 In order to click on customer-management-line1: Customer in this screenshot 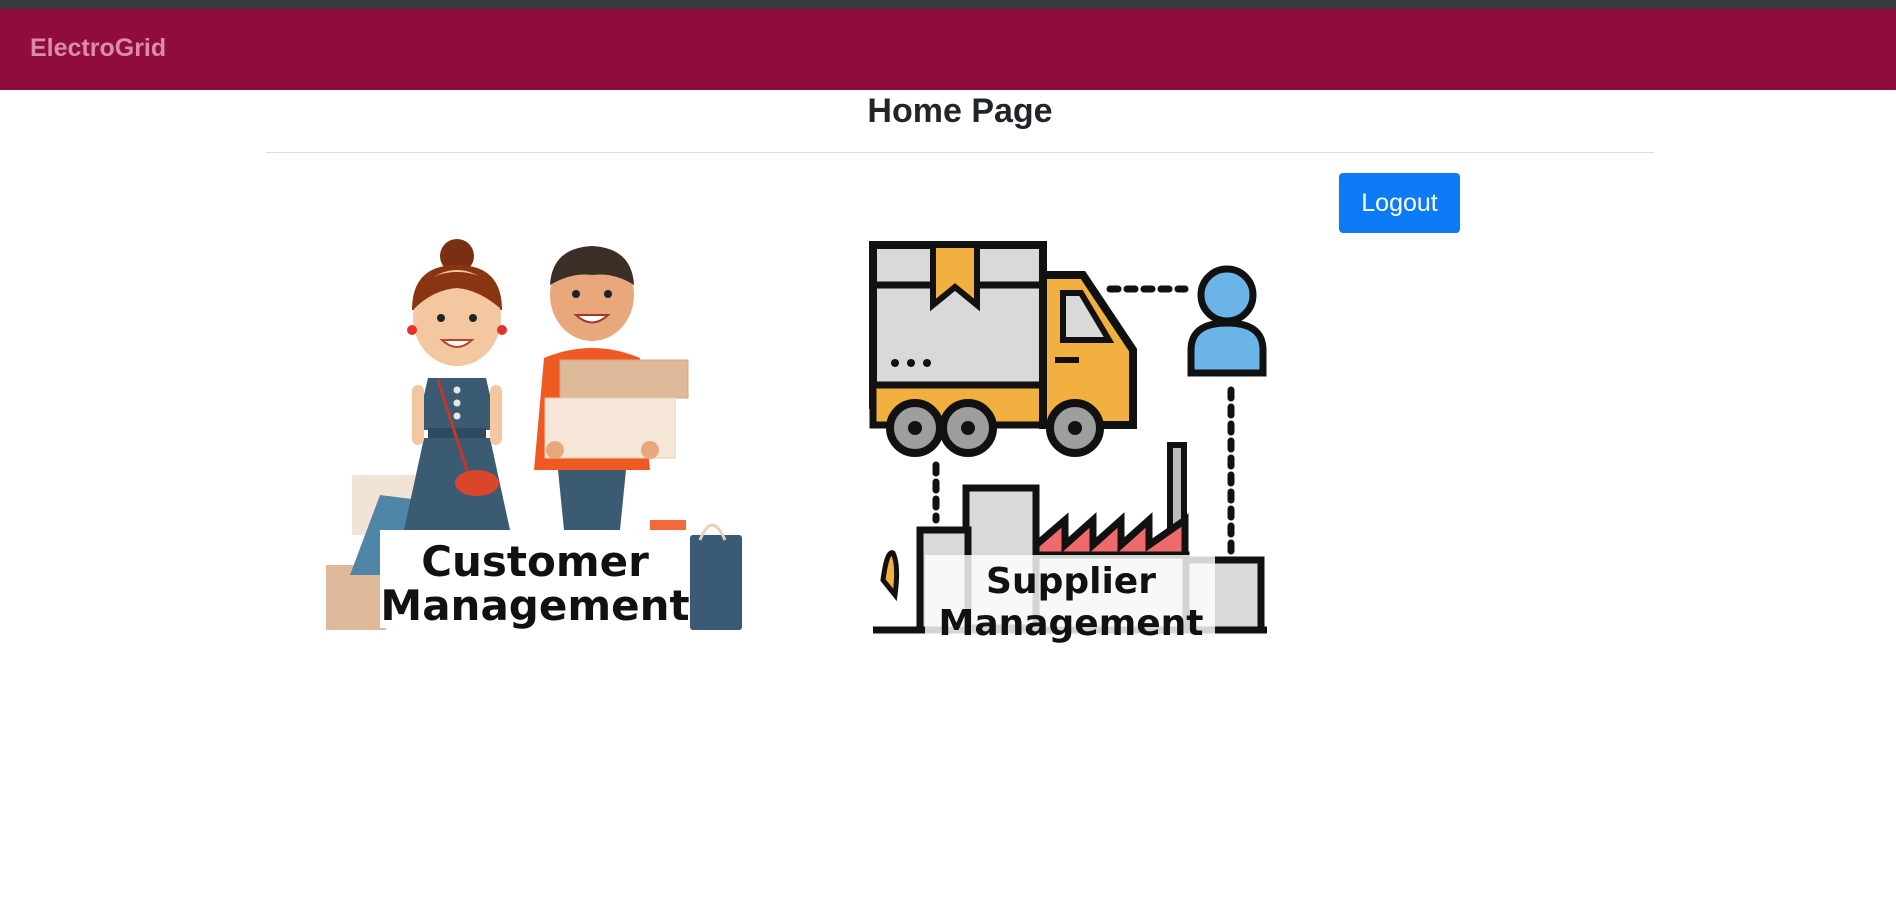, I will do `click(535, 561)`.